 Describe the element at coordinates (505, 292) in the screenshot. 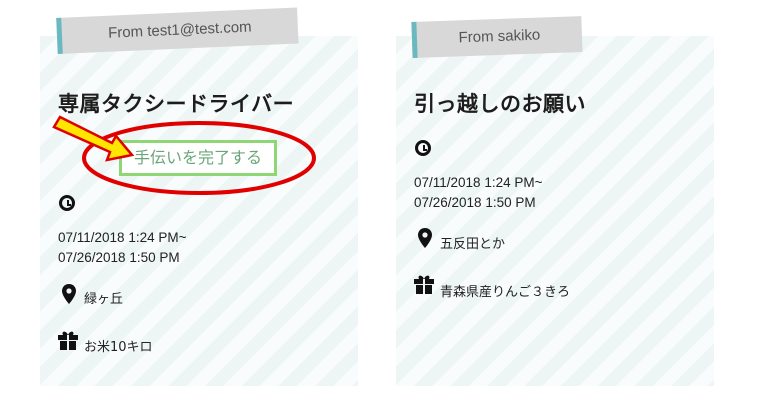

I see `reward-text: 青森県産りんご３きろ` at that location.